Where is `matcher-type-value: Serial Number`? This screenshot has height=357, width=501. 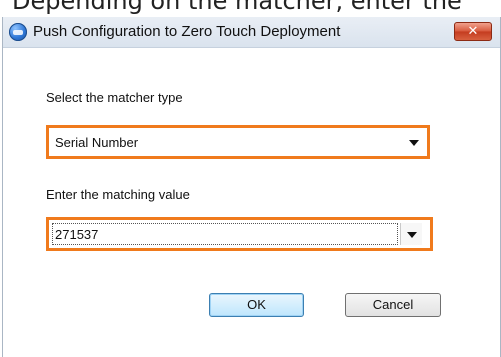 matcher-type-value: Serial Number is located at coordinates (97, 142).